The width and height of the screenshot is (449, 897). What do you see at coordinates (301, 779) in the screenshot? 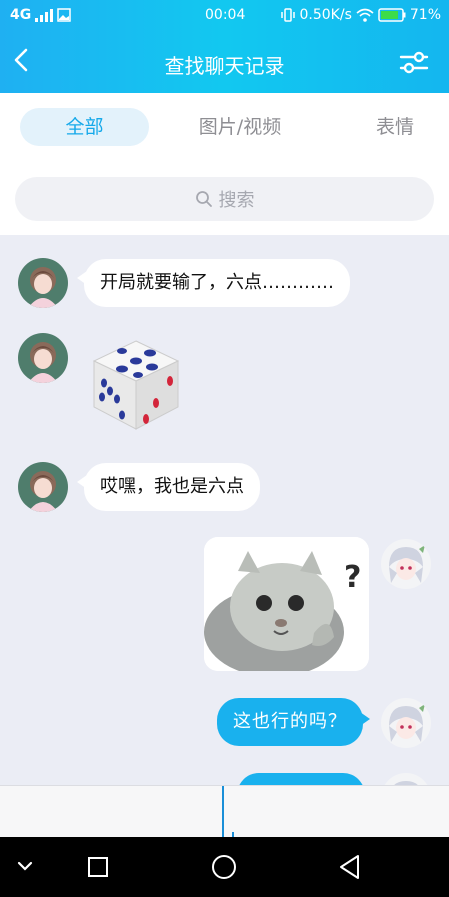
I see `my-message-bubble` at bounding box center [301, 779].